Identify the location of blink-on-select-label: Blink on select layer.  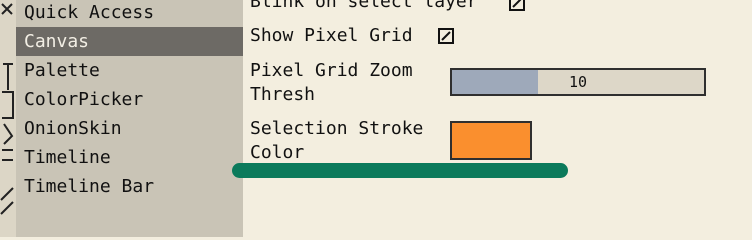
(364, 6).